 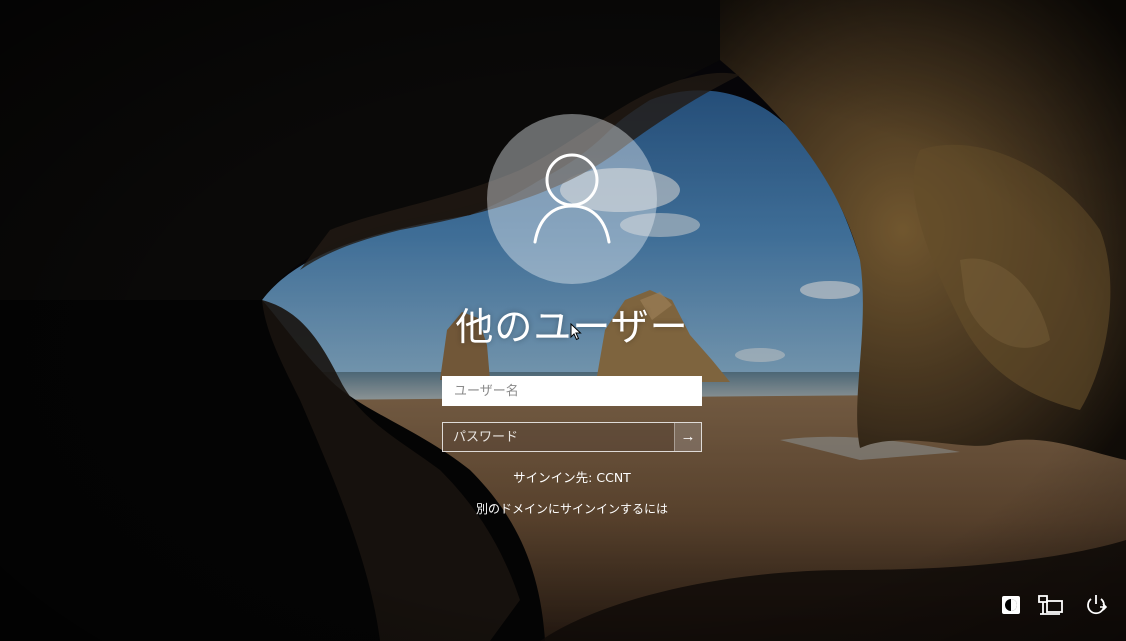 I want to click on arrow-right-icon: →, so click(x=688, y=436).